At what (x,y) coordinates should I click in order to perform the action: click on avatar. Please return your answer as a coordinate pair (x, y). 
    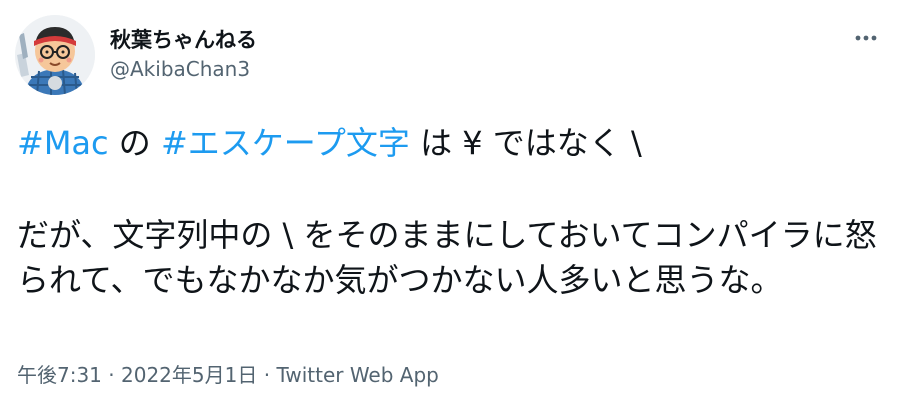
    Looking at the image, I should click on (55, 55).